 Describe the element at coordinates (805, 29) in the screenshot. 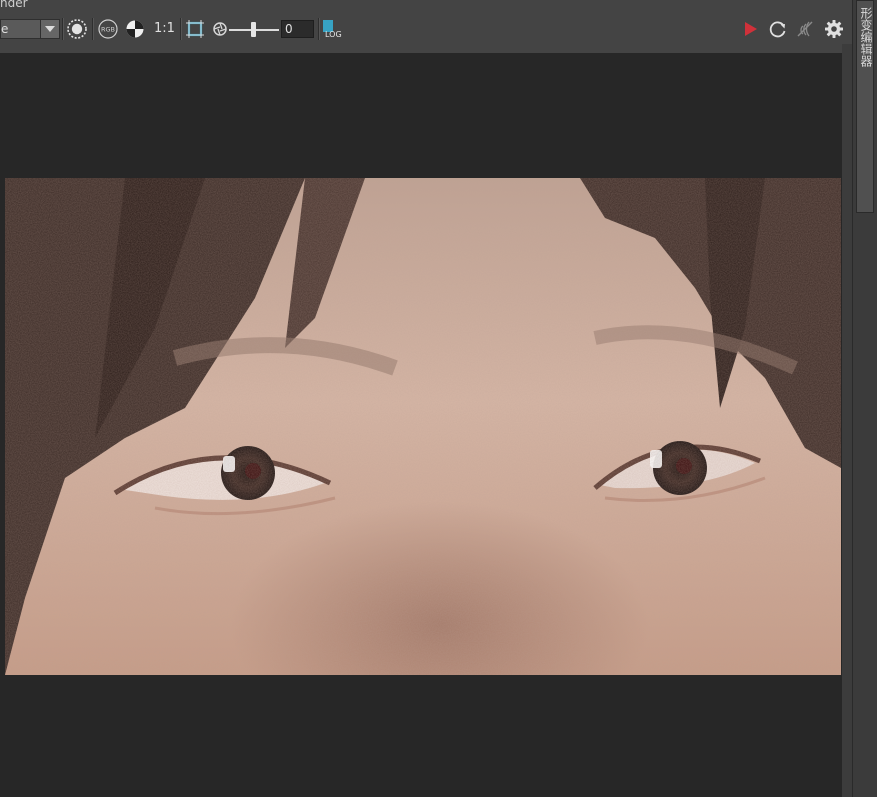

I see `ipr-icon` at that location.